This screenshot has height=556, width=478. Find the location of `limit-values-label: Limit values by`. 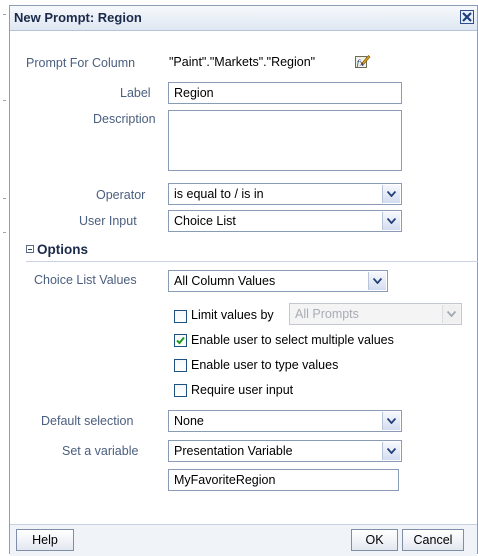

limit-values-label: Limit values by is located at coordinates (232, 315).